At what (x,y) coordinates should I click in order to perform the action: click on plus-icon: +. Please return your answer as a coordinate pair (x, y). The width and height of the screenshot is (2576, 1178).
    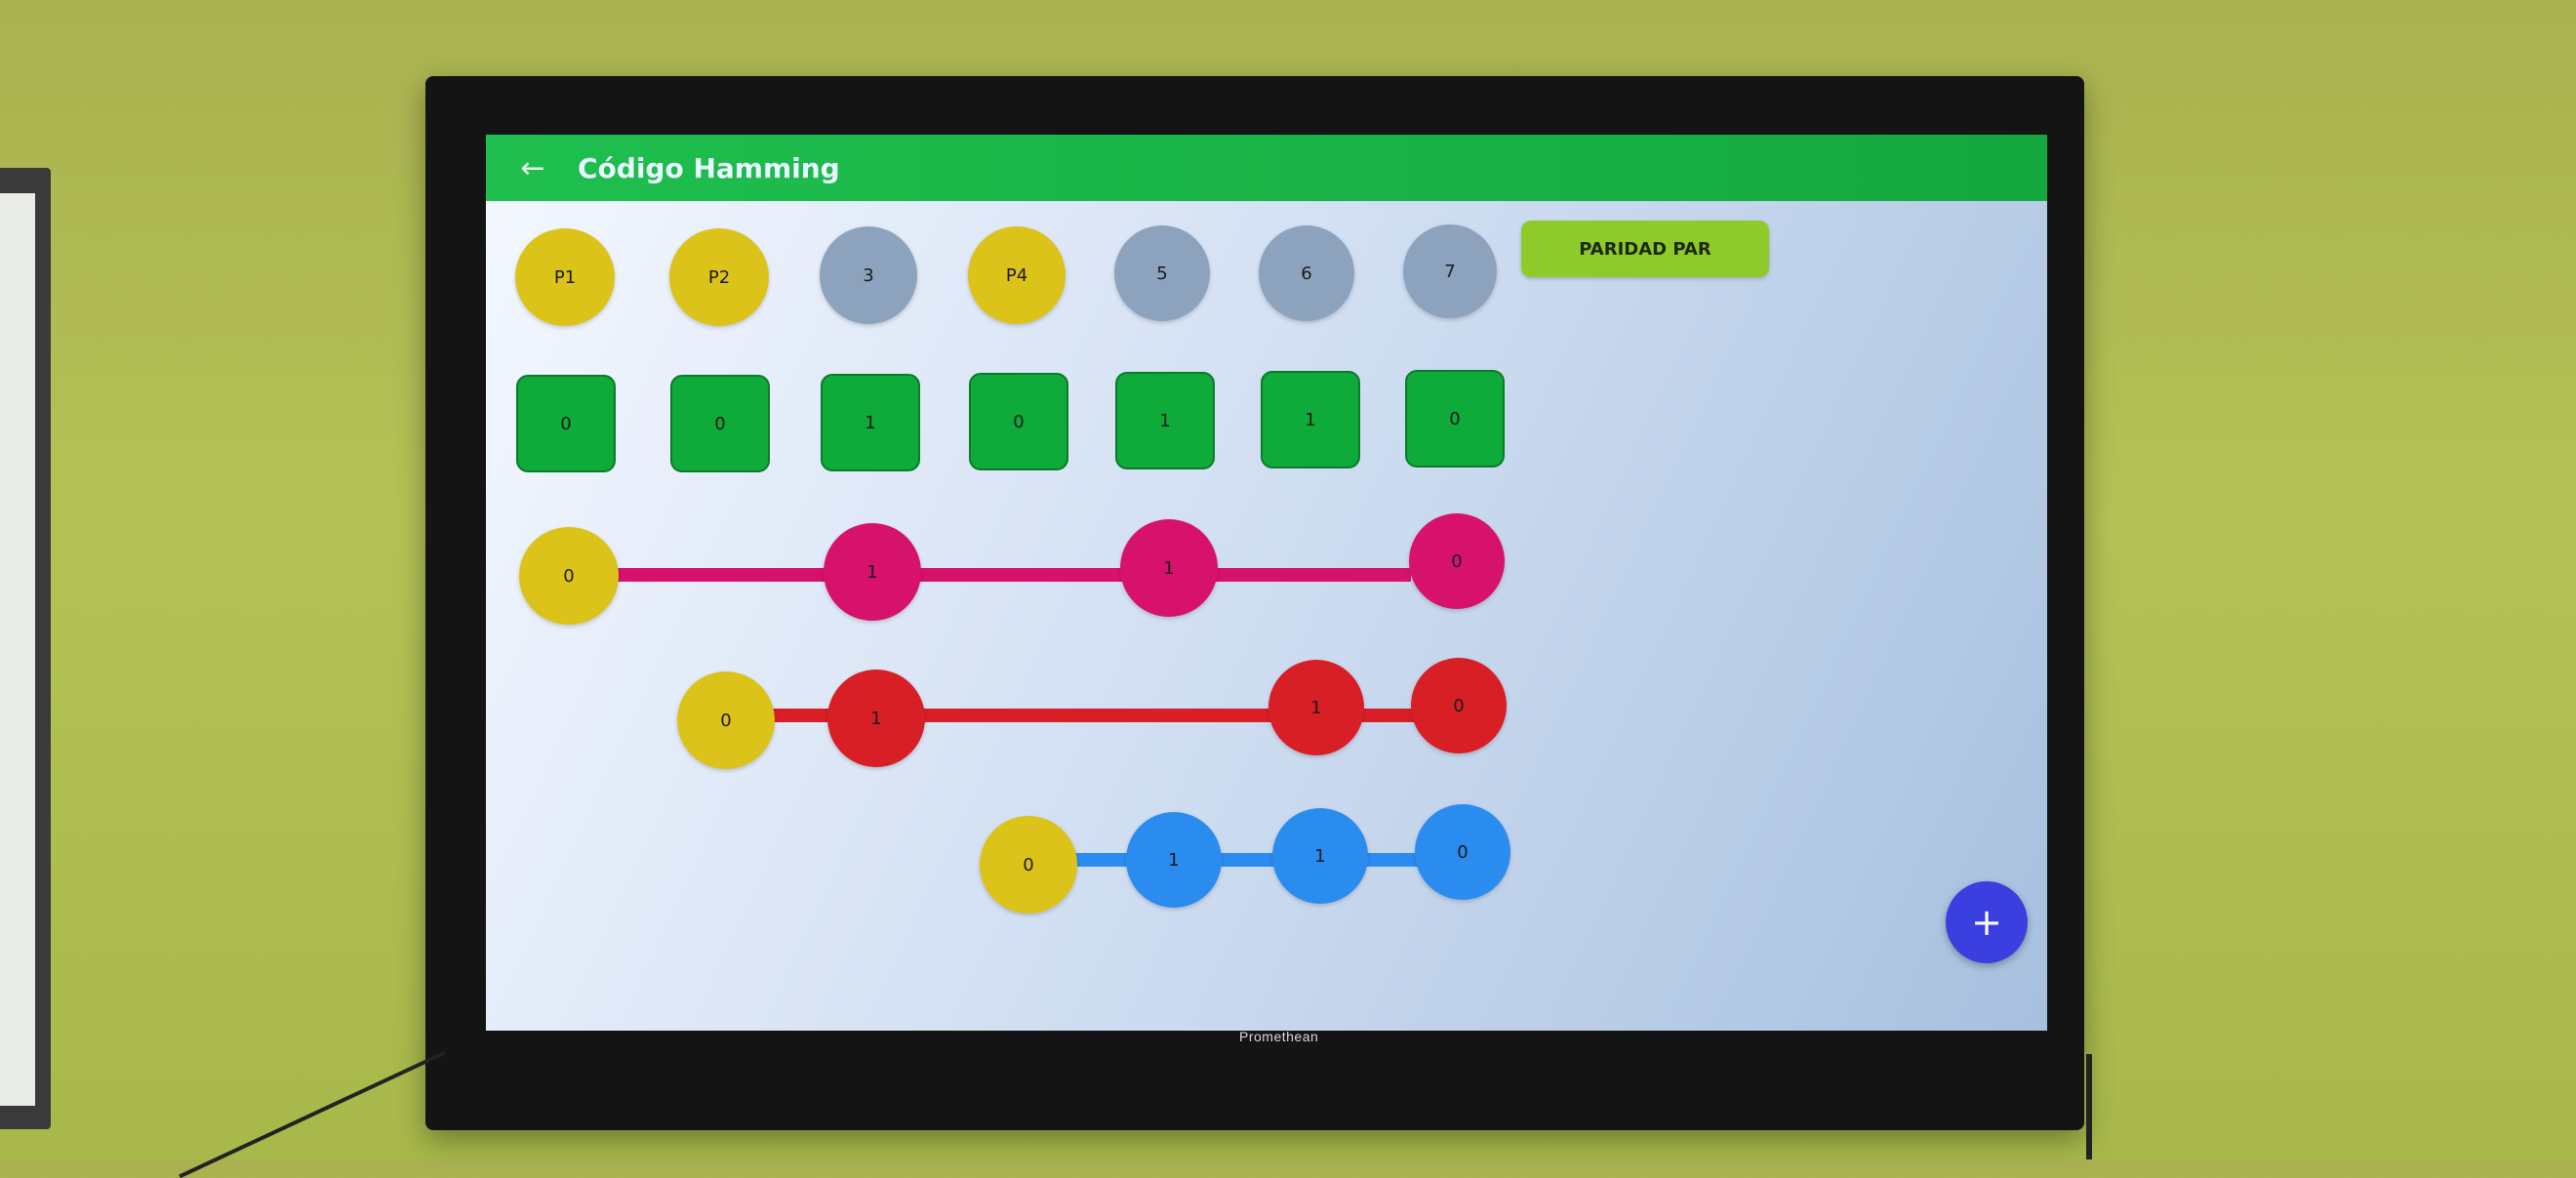
    Looking at the image, I should click on (1986, 922).